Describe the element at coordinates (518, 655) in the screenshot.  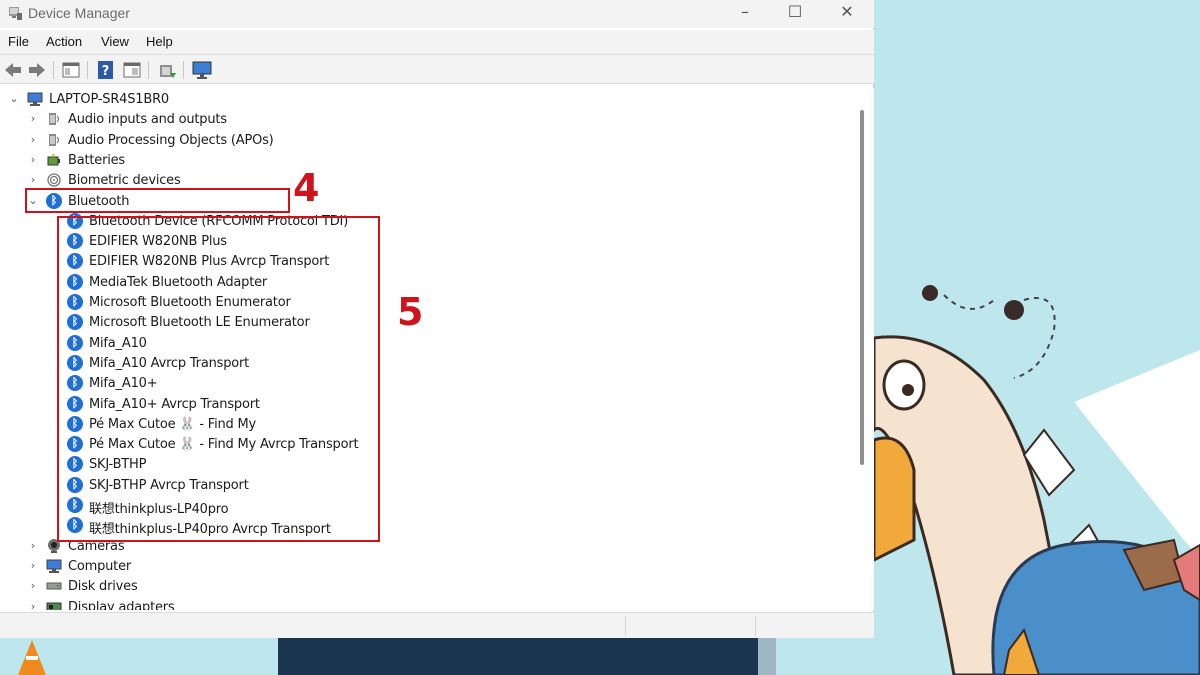
I see `taskbar-window-preview` at that location.